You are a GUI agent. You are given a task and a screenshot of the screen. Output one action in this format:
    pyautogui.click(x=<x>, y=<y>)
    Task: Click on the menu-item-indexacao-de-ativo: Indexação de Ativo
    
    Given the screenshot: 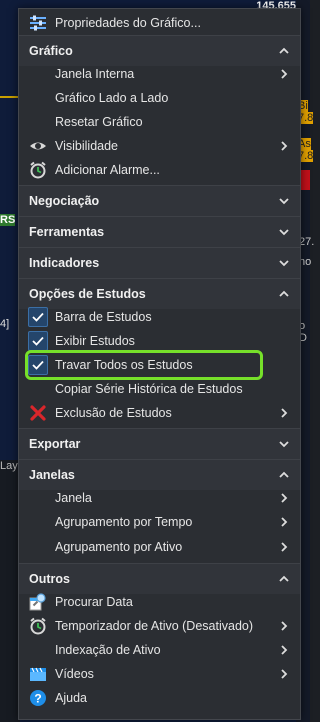 What is the action you would take?
    pyautogui.click(x=159, y=650)
    